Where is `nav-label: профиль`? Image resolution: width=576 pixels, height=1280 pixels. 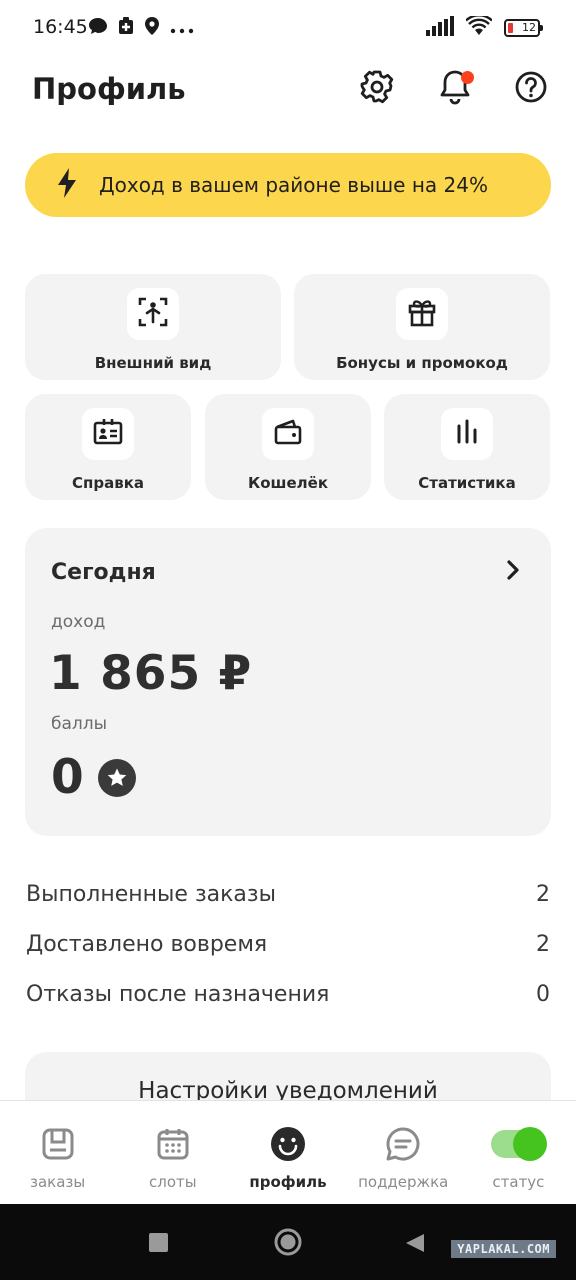
nav-label: профиль is located at coordinates (288, 1182).